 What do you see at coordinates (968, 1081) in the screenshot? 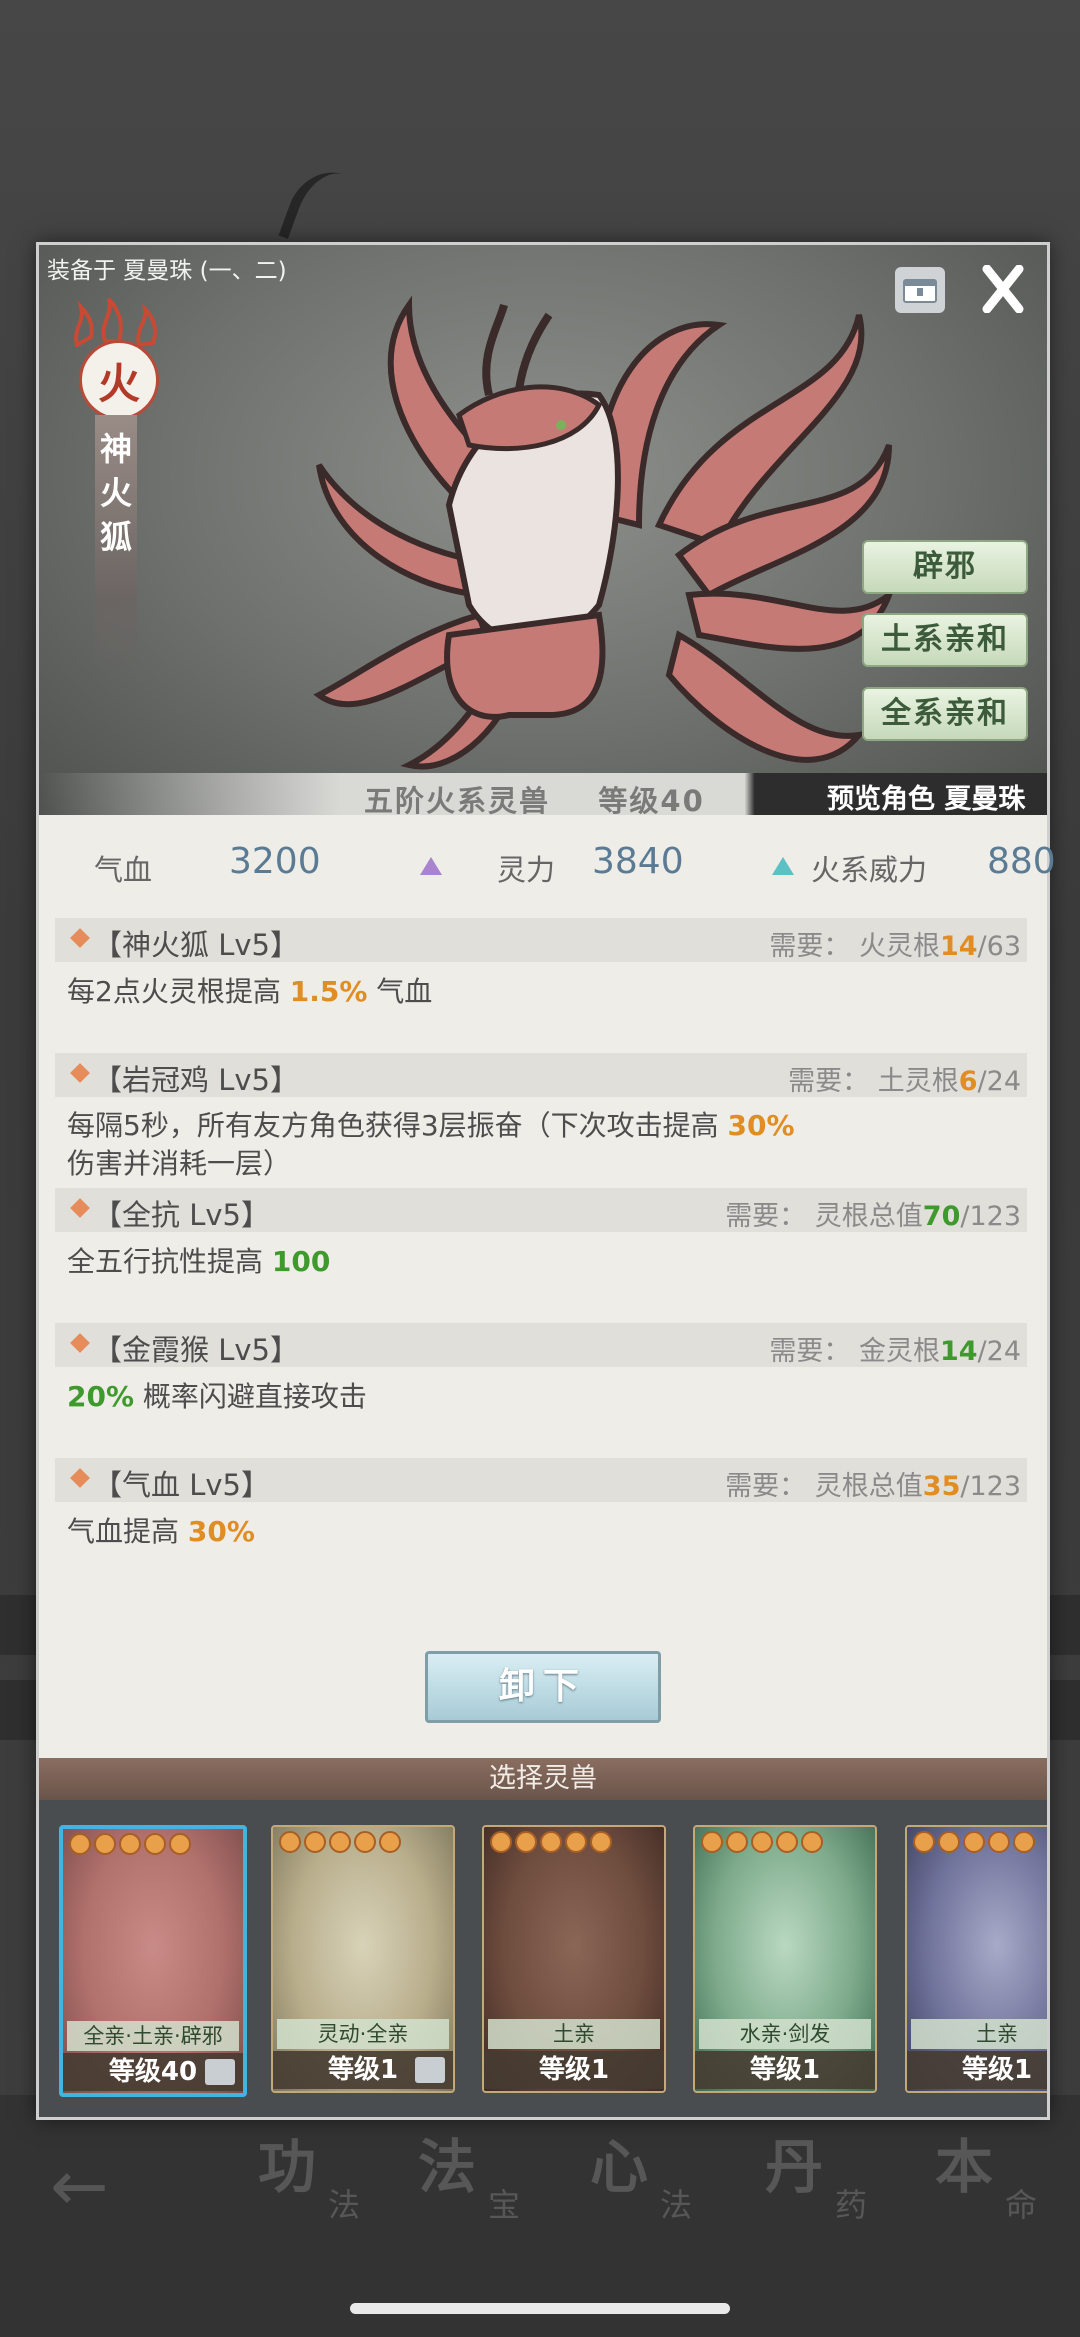
I see `req-current: 6` at bounding box center [968, 1081].